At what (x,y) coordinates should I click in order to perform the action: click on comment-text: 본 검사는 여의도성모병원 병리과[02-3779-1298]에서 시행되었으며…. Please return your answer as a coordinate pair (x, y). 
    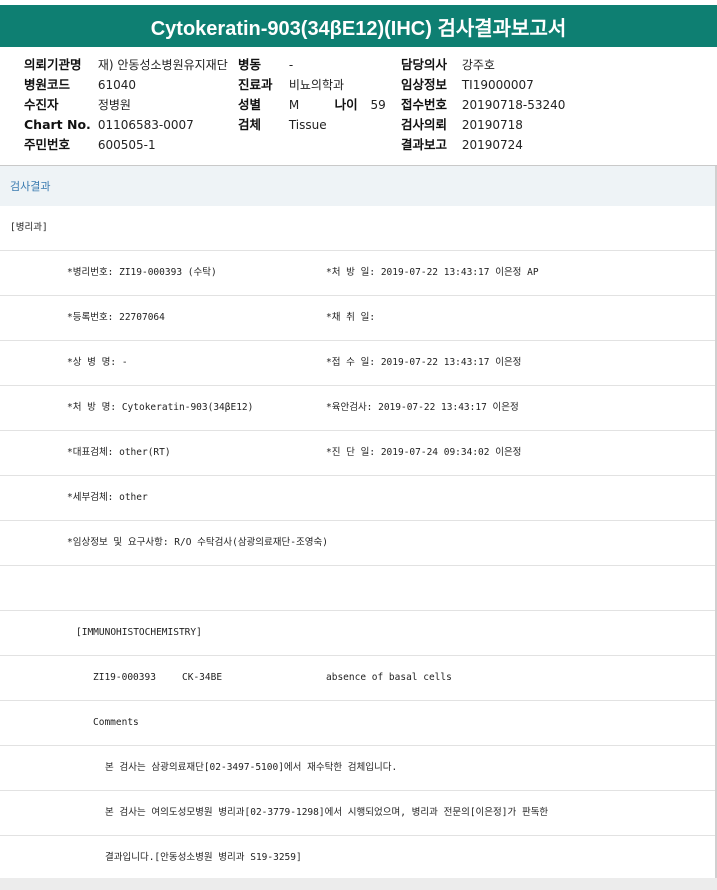
    Looking at the image, I should click on (327, 812).